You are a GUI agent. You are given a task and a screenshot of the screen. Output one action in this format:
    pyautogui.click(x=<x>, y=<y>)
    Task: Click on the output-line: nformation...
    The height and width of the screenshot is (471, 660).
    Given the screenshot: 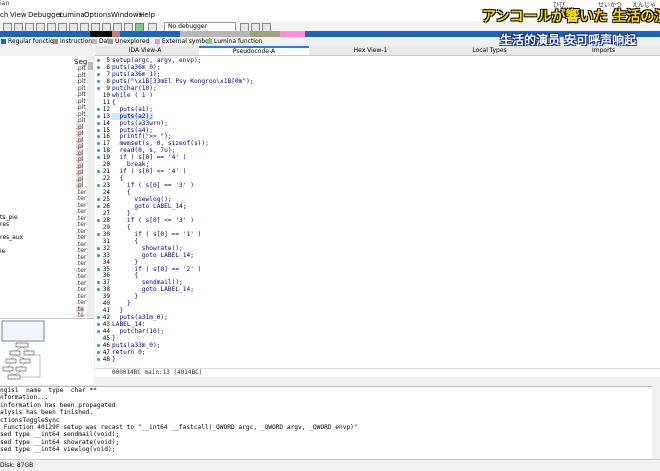 What is the action you would take?
    pyautogui.click(x=24, y=398)
    